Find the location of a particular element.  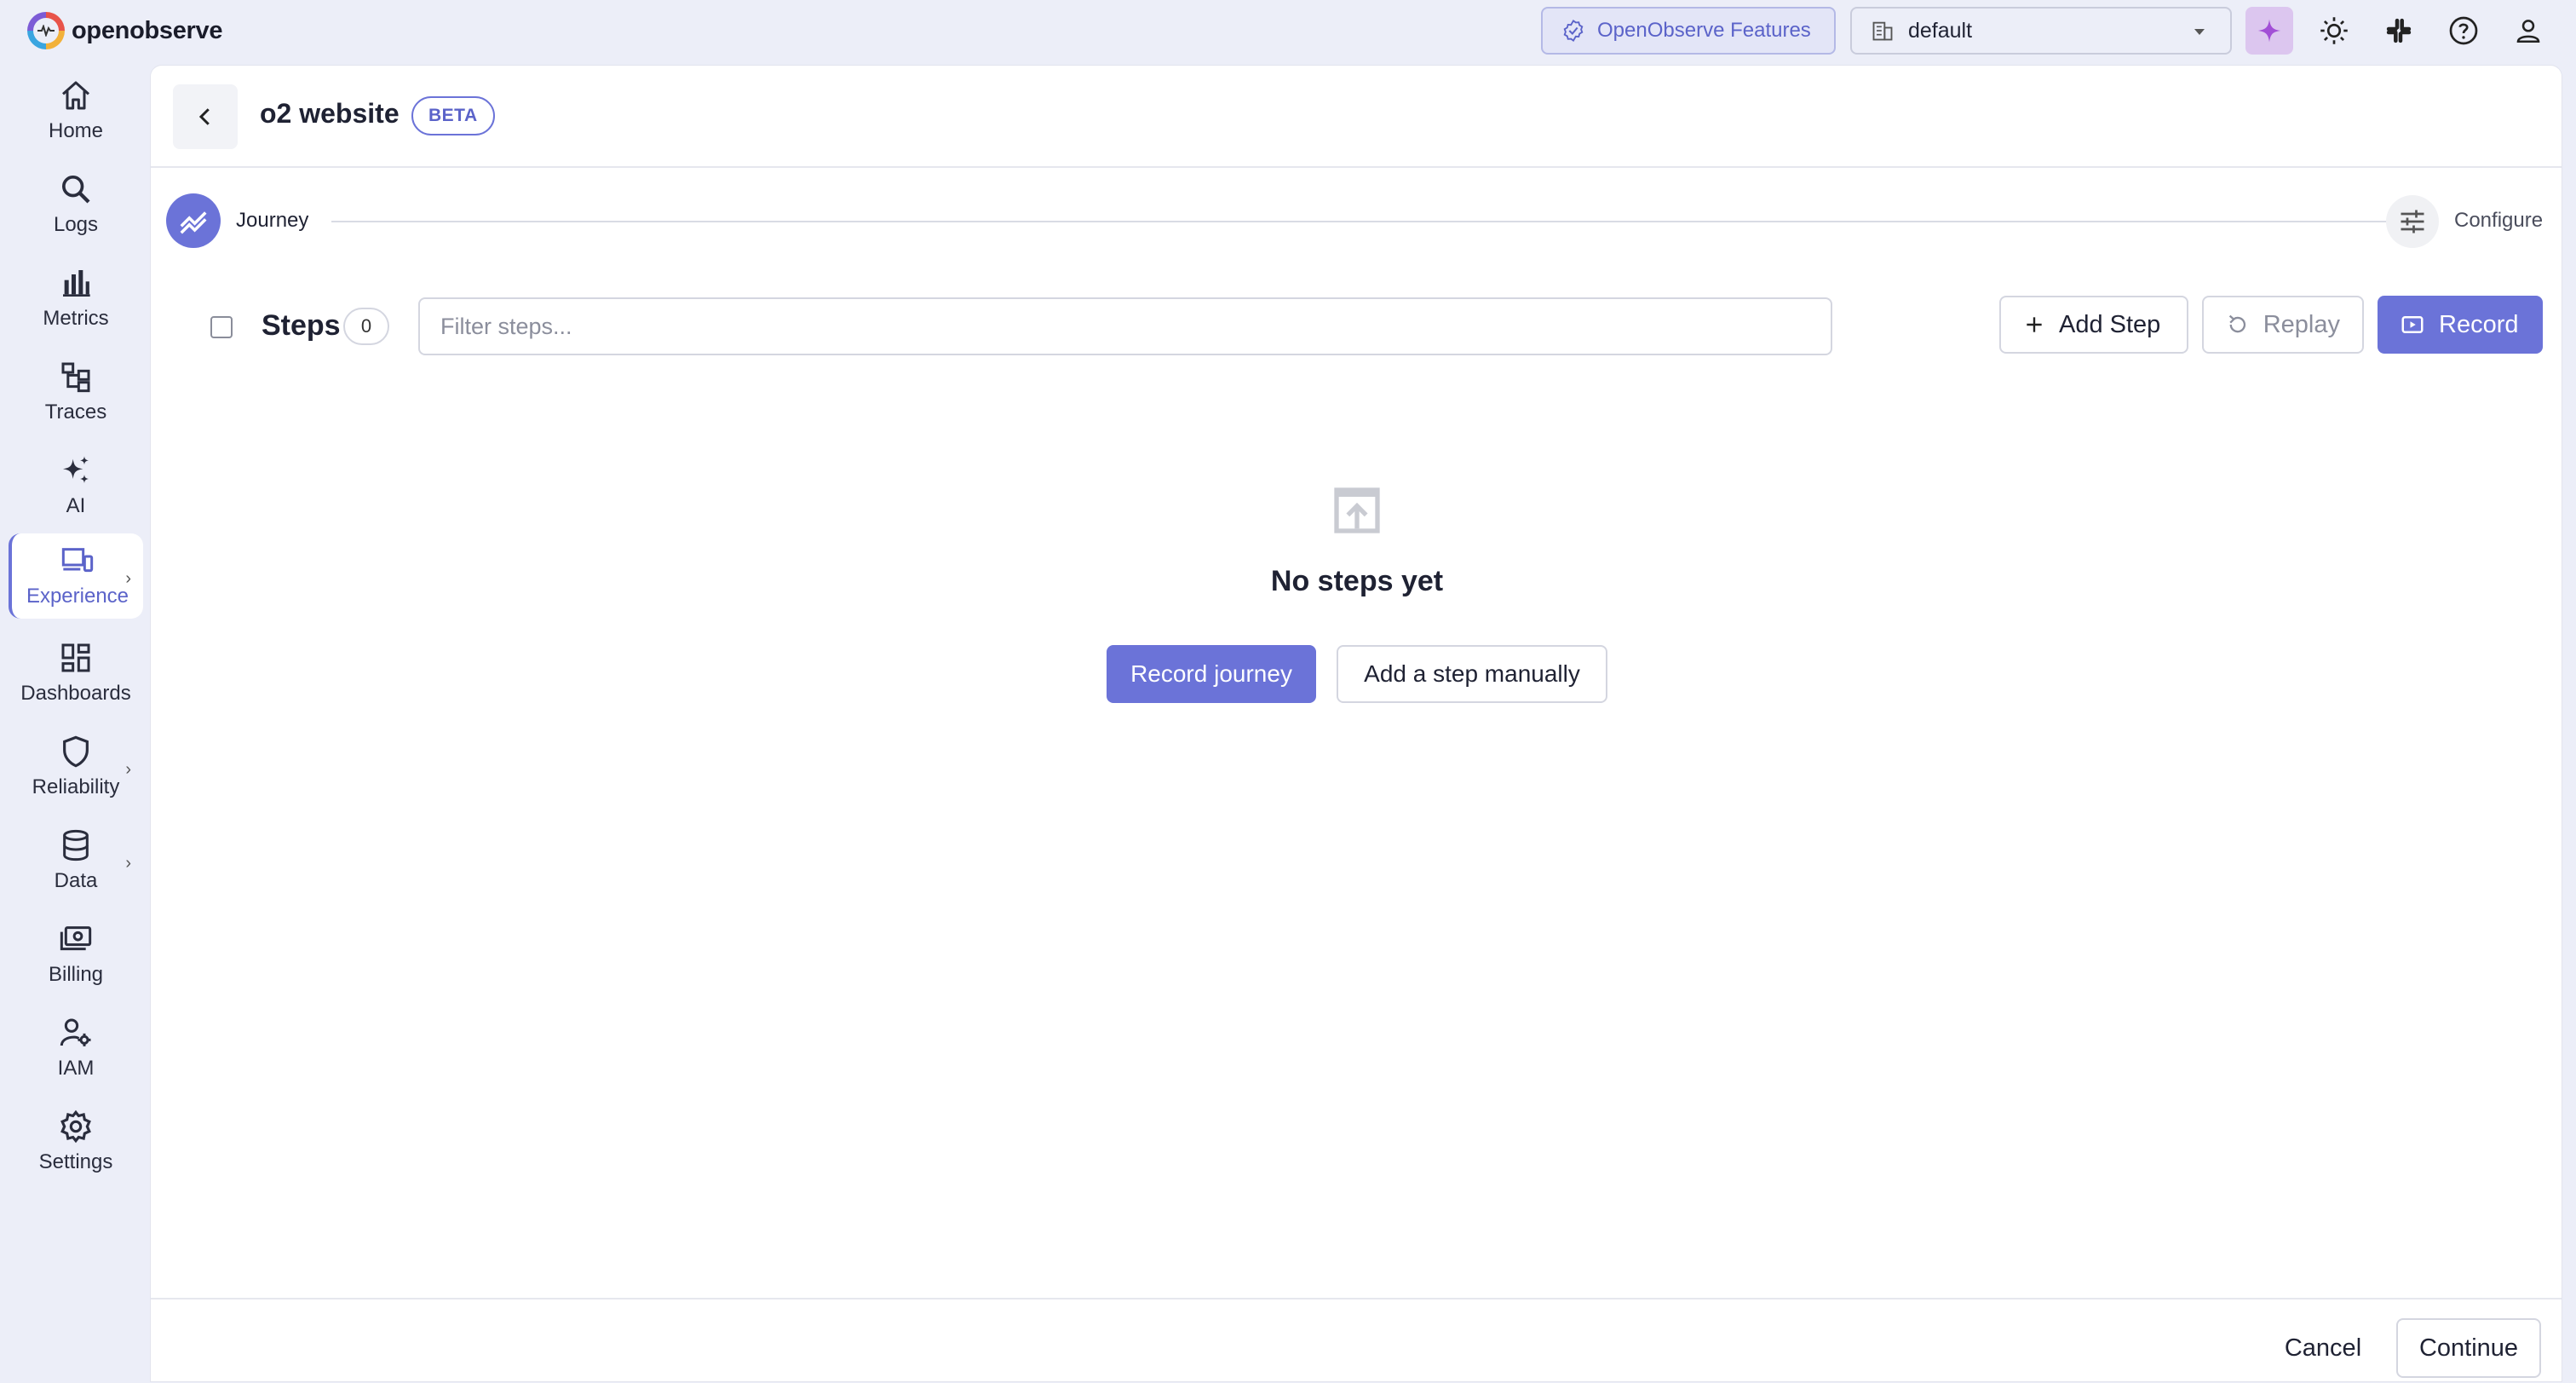

logo-text: openobserve is located at coordinates (148, 30).